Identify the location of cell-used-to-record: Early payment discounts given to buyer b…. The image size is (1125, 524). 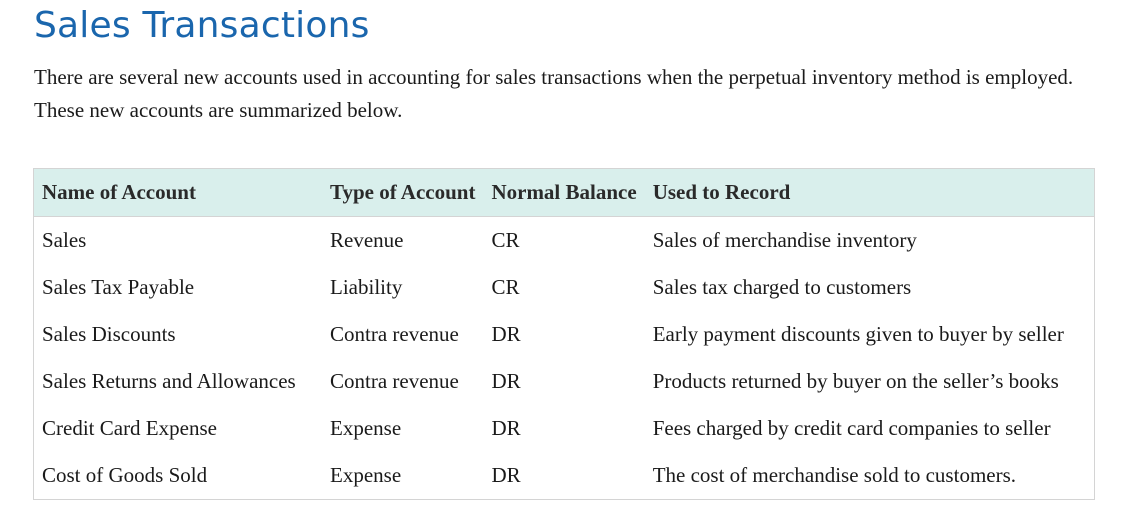
(858, 334).